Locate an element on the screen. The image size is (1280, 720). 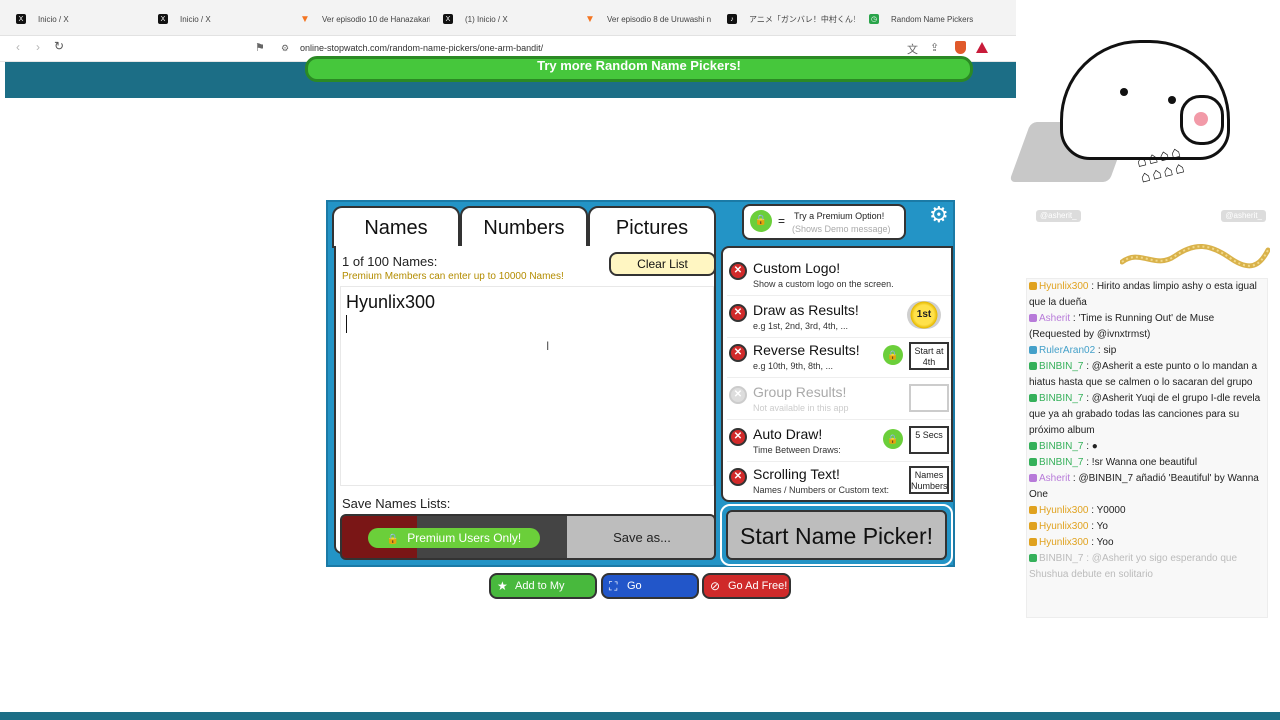
browser-tab-active: ◷ Random Name Pickers is located at coordinates (939, 19).